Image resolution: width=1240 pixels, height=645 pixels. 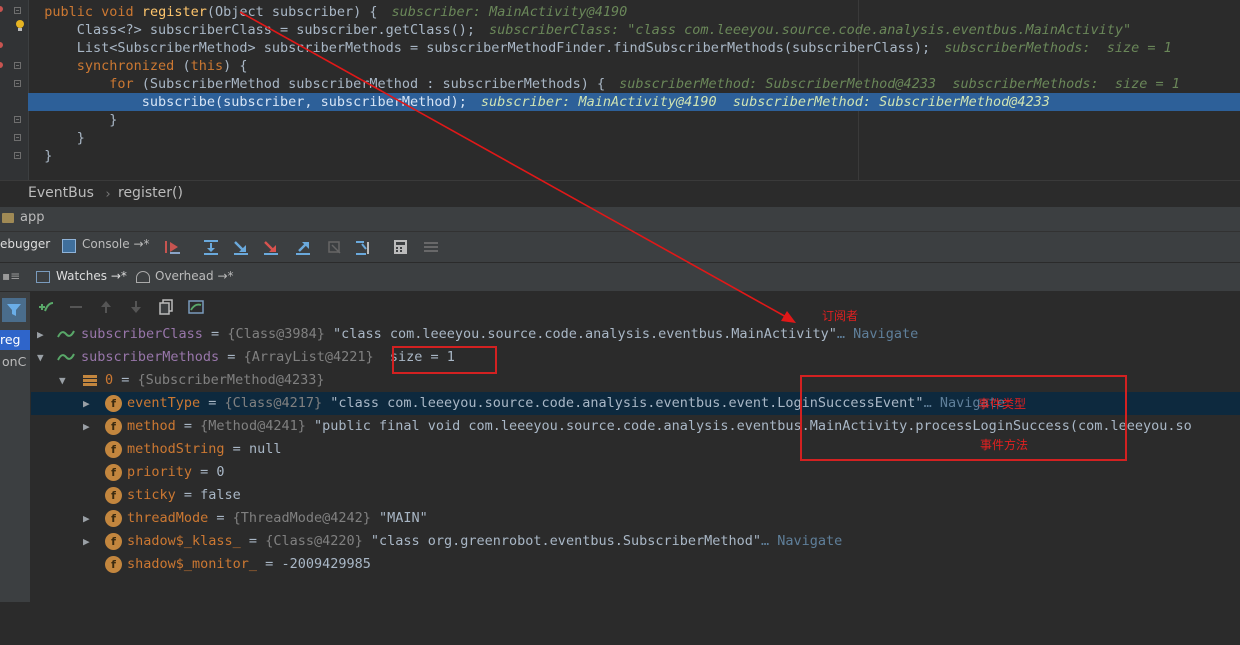 What do you see at coordinates (151, 495) in the screenshot?
I see `variable-name: sticky` at bounding box center [151, 495].